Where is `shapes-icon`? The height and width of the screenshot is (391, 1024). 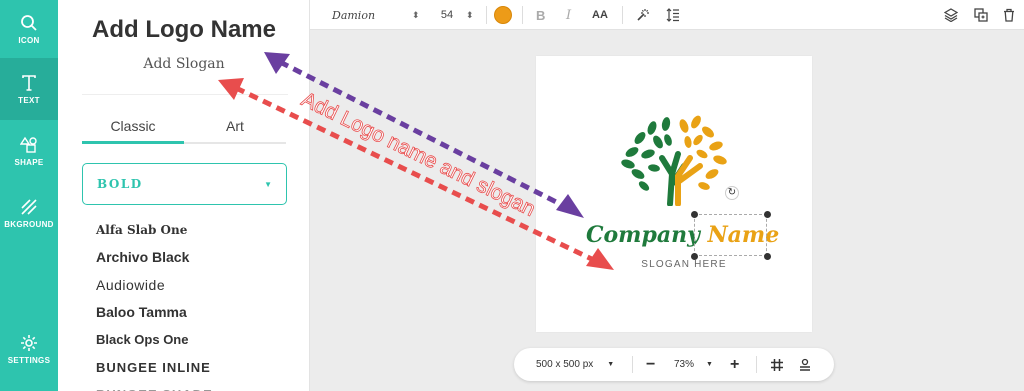 shapes-icon is located at coordinates (28, 144).